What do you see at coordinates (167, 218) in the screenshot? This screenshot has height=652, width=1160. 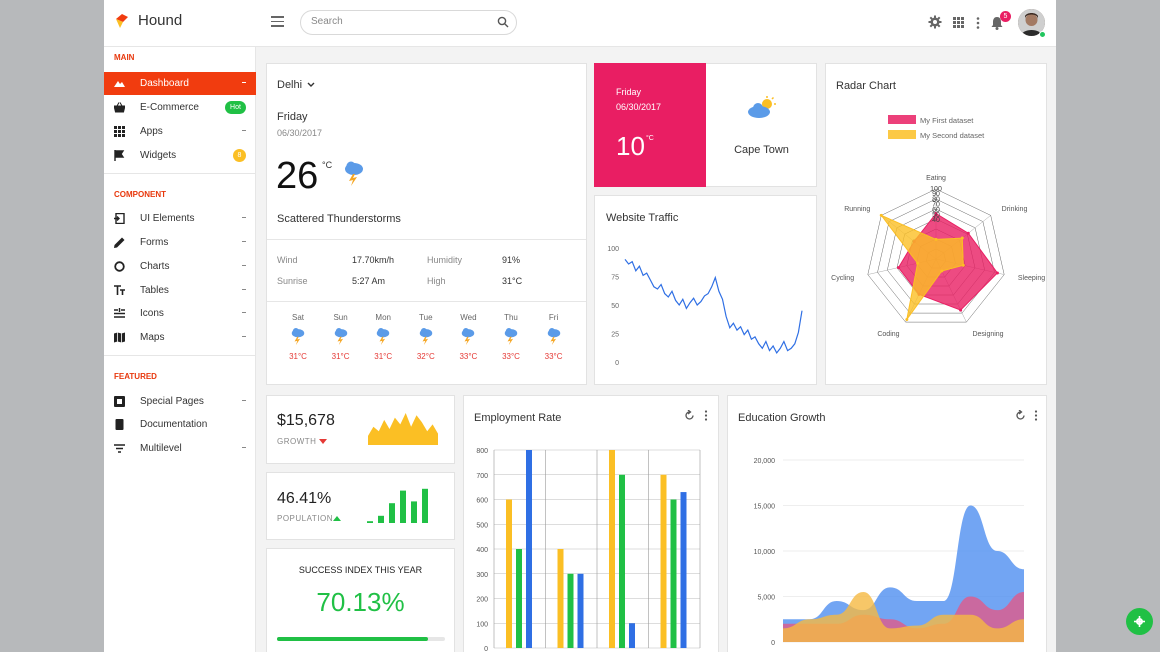 I see `sidebar-item-label: UI Elements` at bounding box center [167, 218].